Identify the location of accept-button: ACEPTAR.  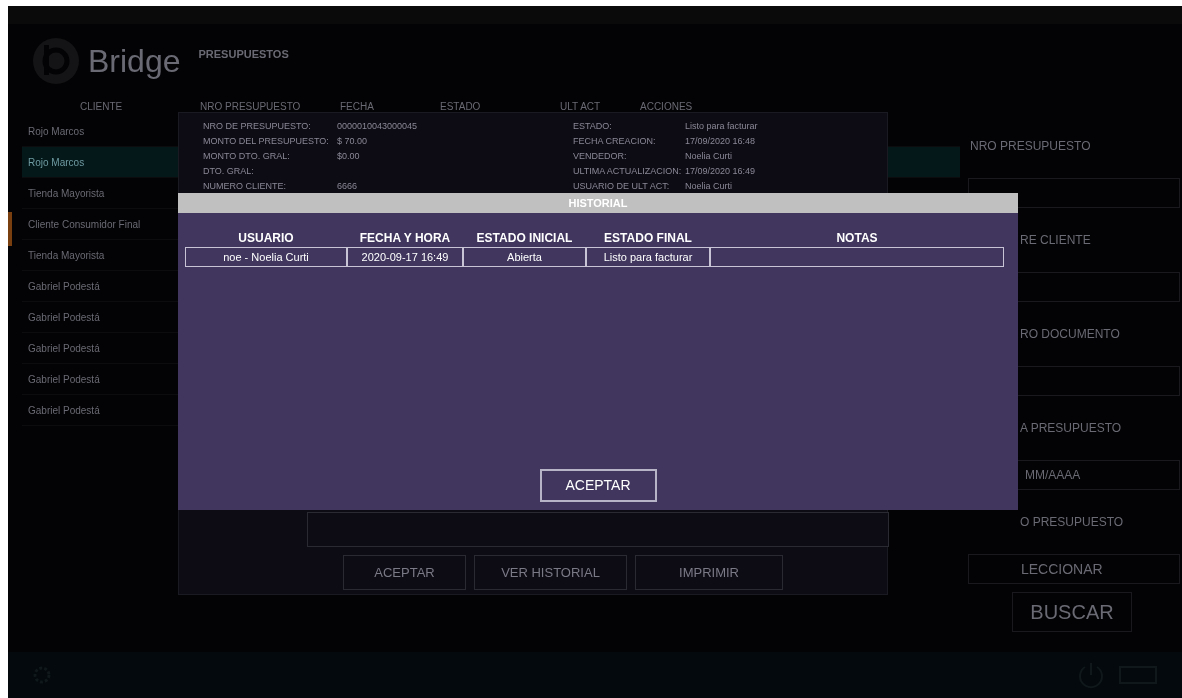
(598, 485).